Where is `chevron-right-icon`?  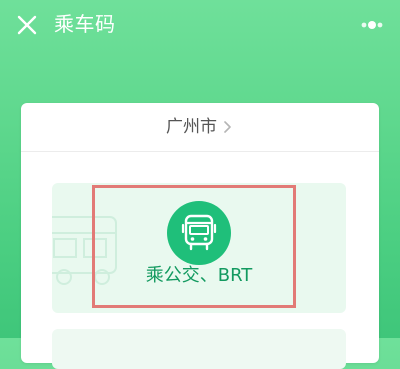 chevron-right-icon is located at coordinates (227, 127).